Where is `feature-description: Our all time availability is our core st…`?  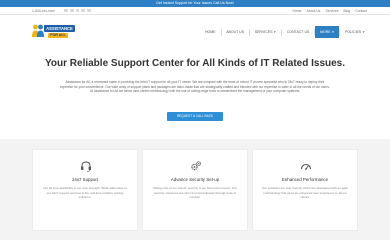 feature-description: Our all time availability is our core st… is located at coordinates (85, 192).